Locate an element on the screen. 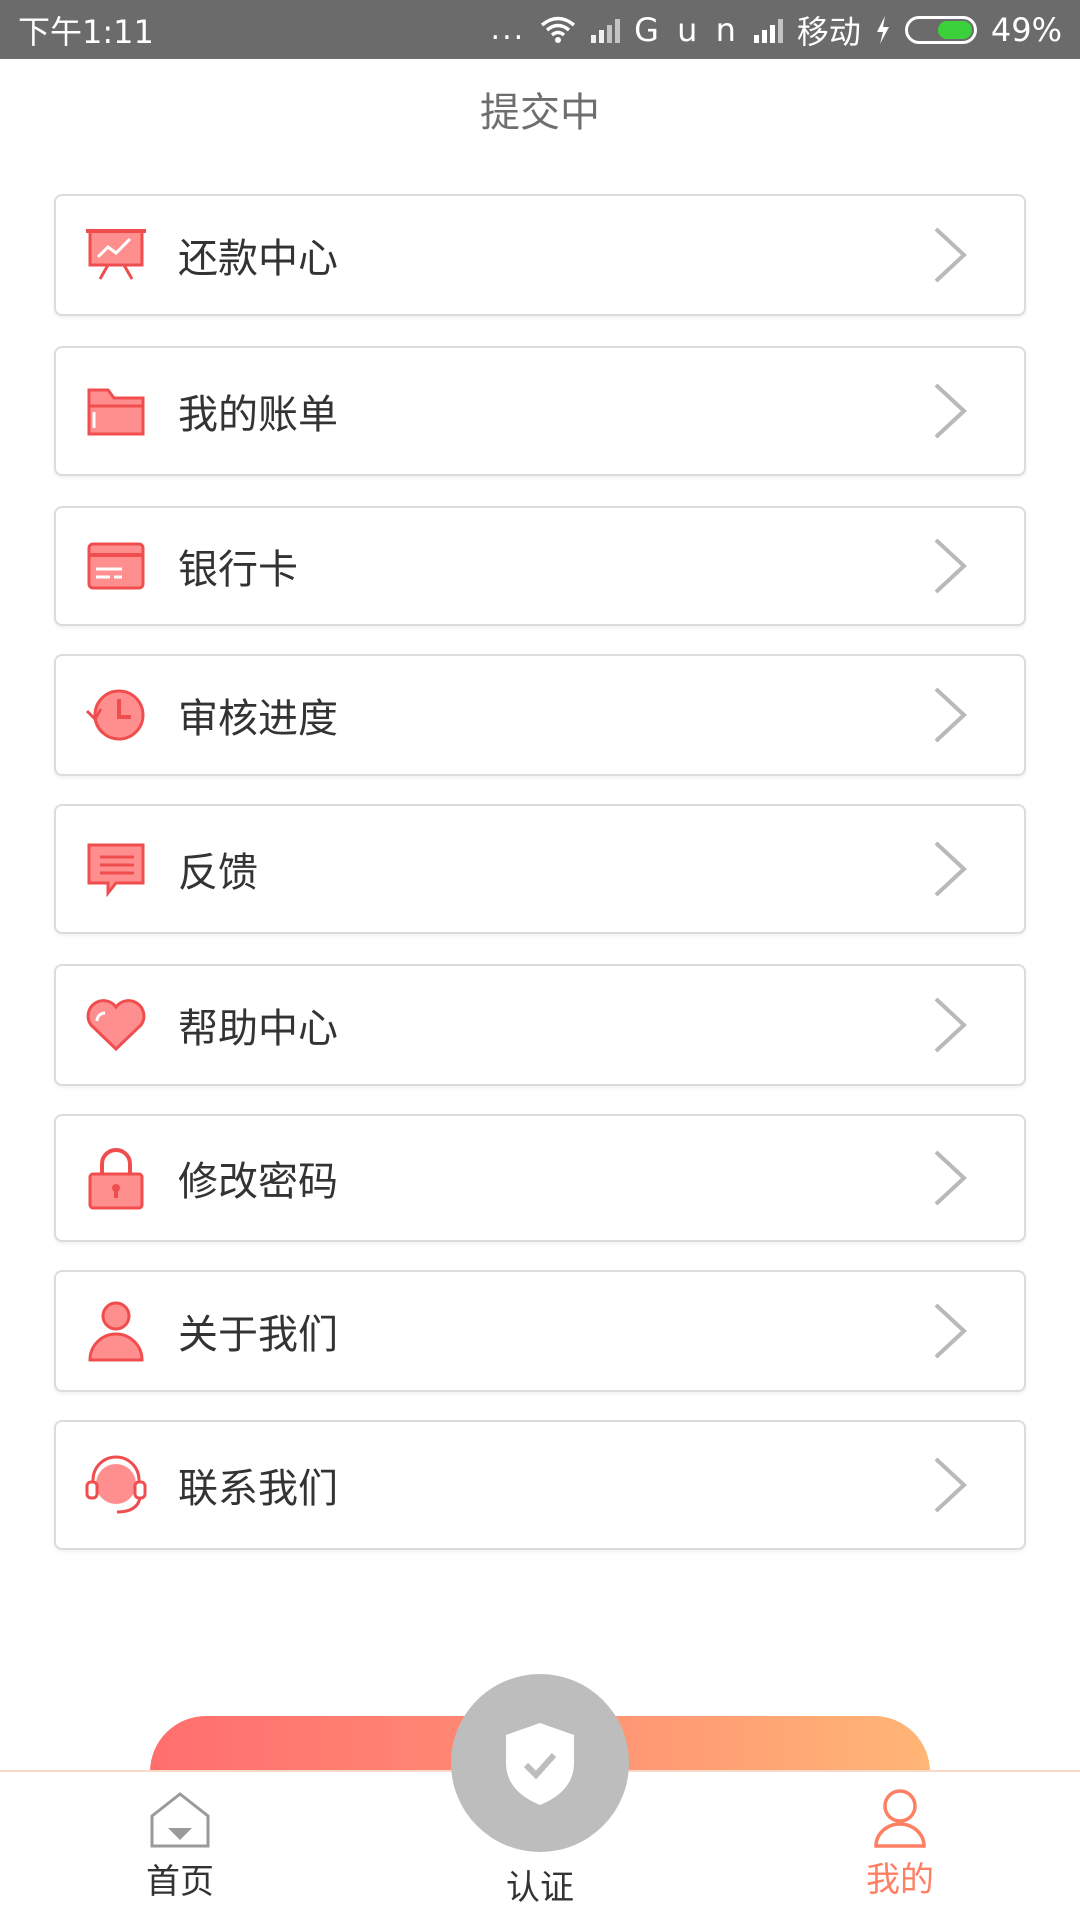 This screenshot has width=1080, height=1920. menu-item-label: 银行卡 is located at coordinates (238, 570).